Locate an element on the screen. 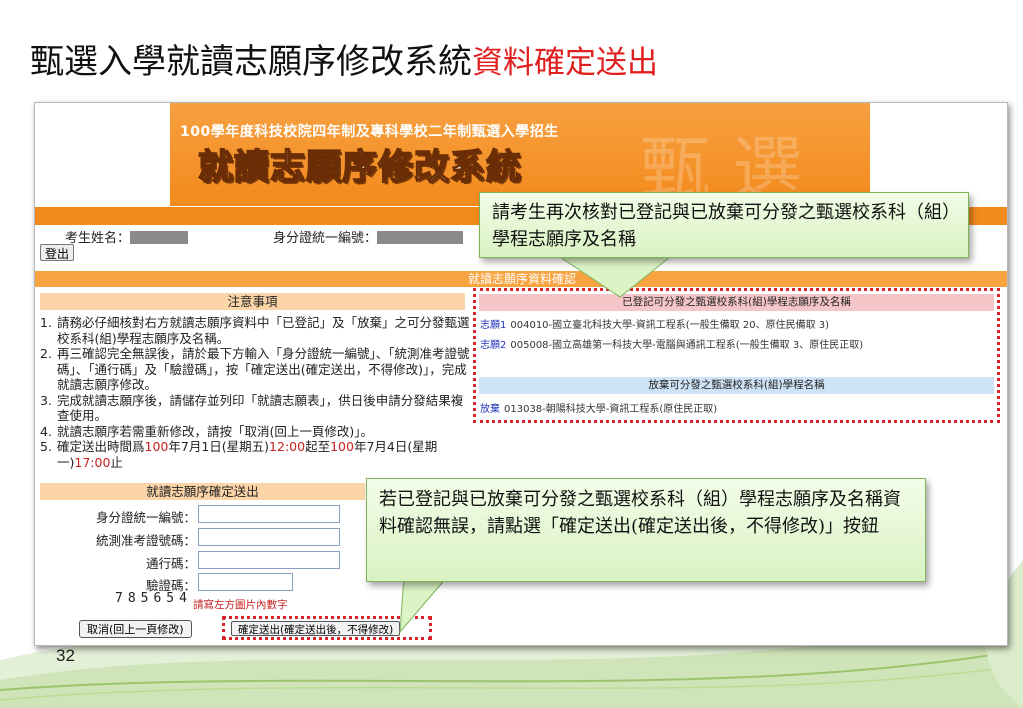 The image size is (1023, 708). id-number-label: 身分證統一編號： is located at coordinates (145, 517).